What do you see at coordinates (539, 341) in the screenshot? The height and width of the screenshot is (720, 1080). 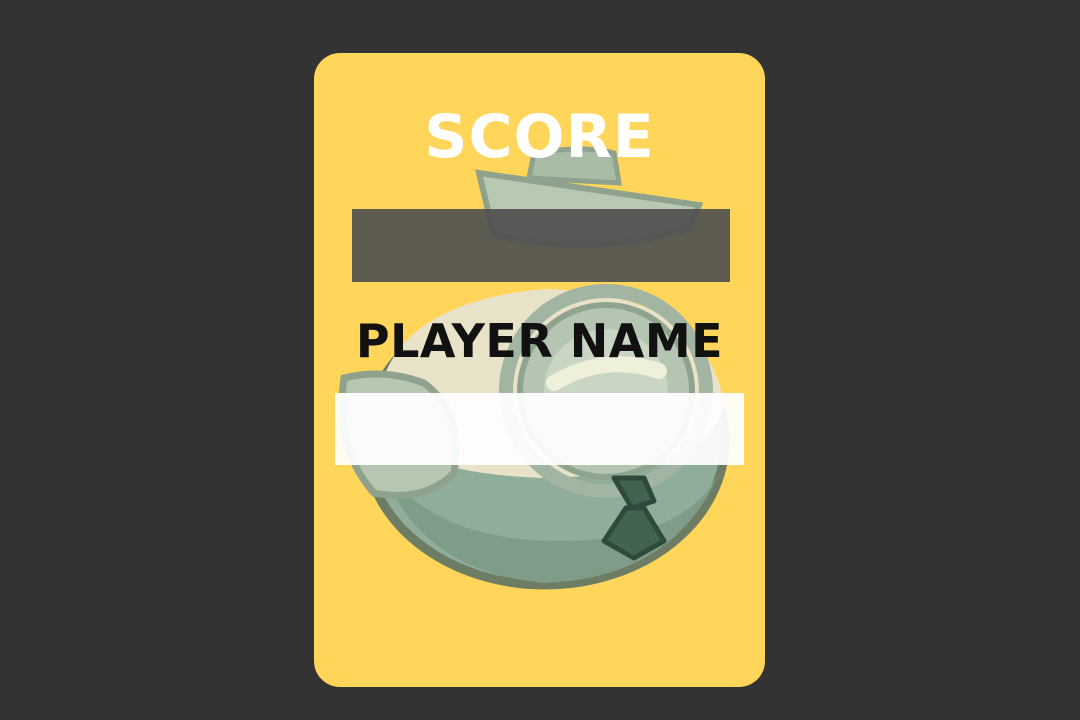 I see `player-name-title: PLAYER NAME` at bounding box center [539, 341].